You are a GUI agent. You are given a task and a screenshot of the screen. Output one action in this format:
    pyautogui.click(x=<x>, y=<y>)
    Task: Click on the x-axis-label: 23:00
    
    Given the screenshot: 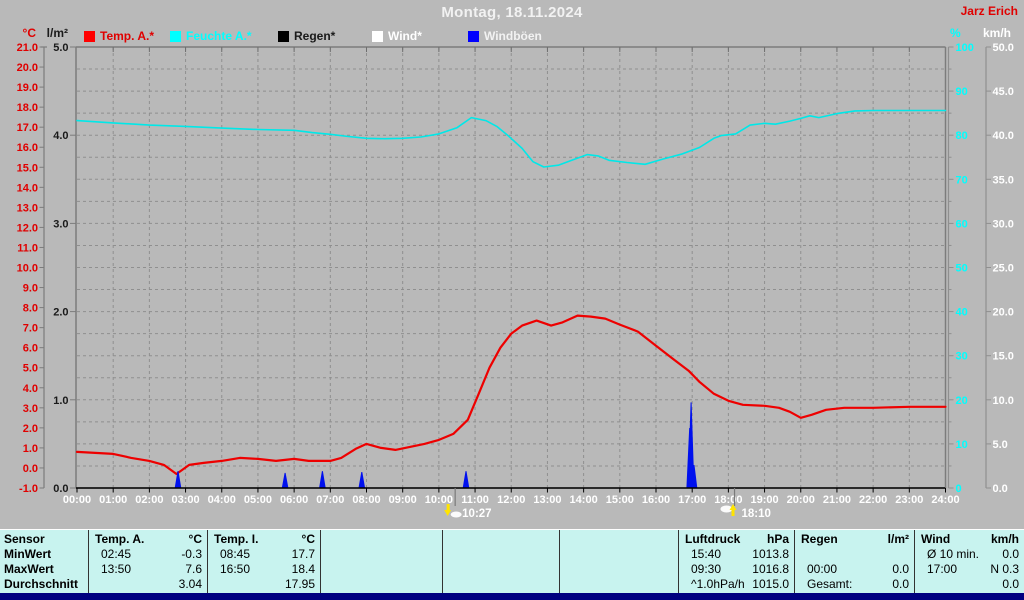 What is the action you would take?
    pyautogui.click(x=909, y=500)
    